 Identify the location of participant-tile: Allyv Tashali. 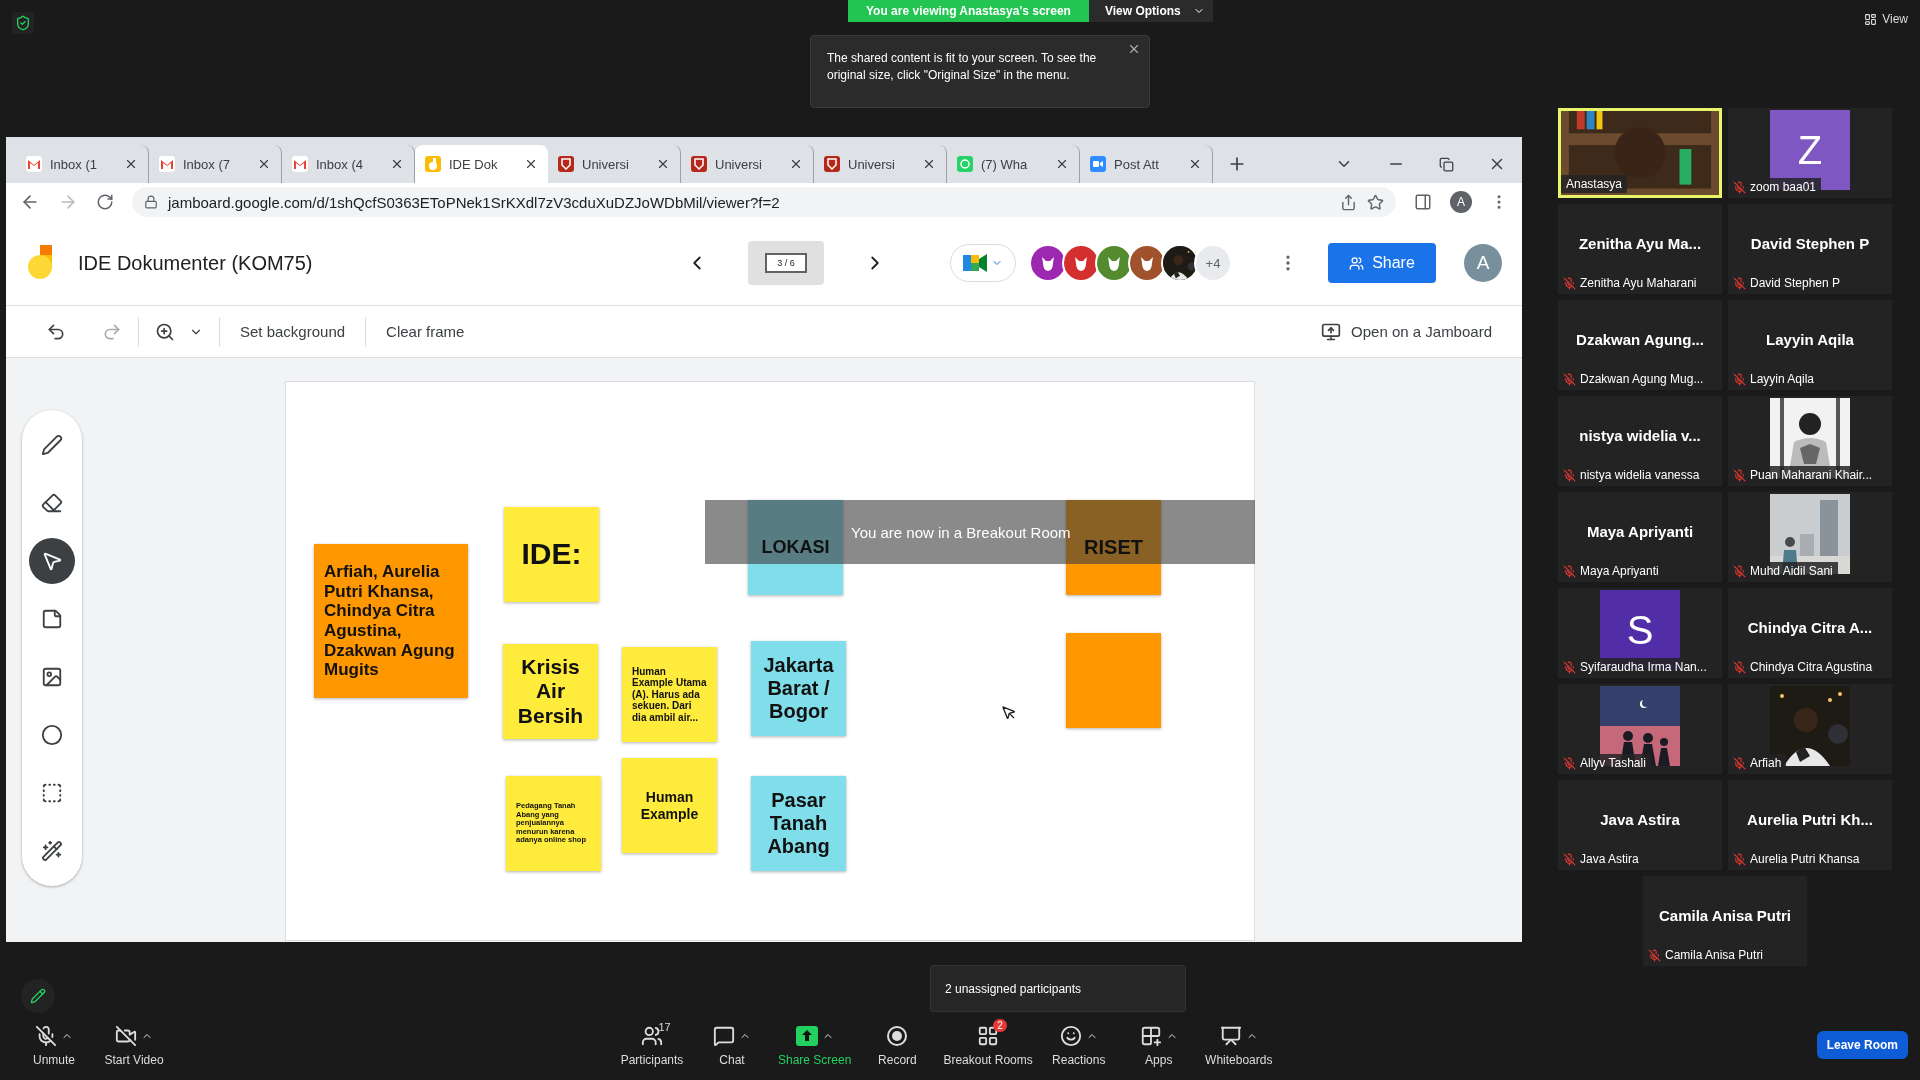
(1640, 729).